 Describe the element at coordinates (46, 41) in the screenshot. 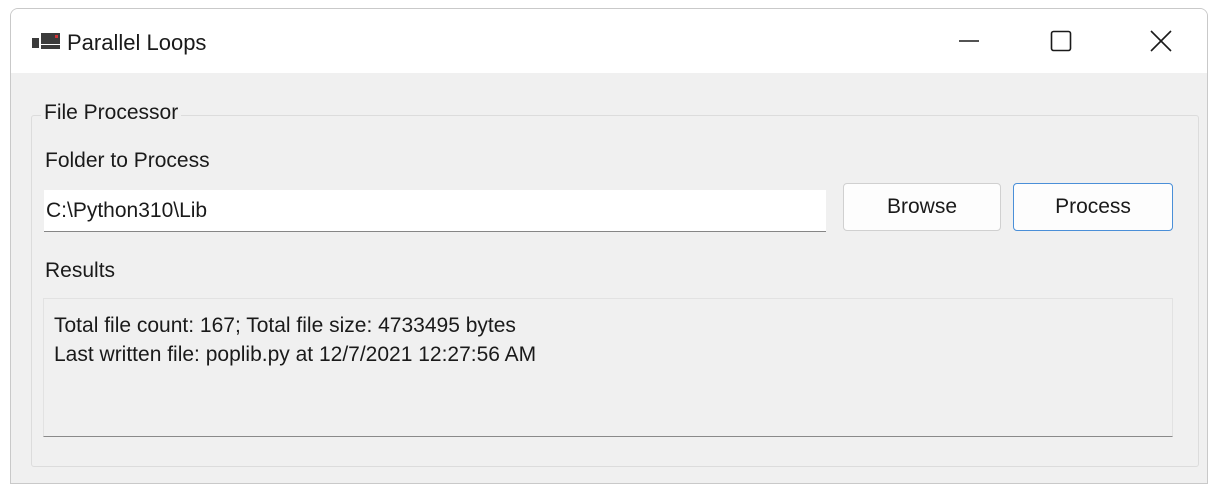

I see `app-window-icon` at that location.